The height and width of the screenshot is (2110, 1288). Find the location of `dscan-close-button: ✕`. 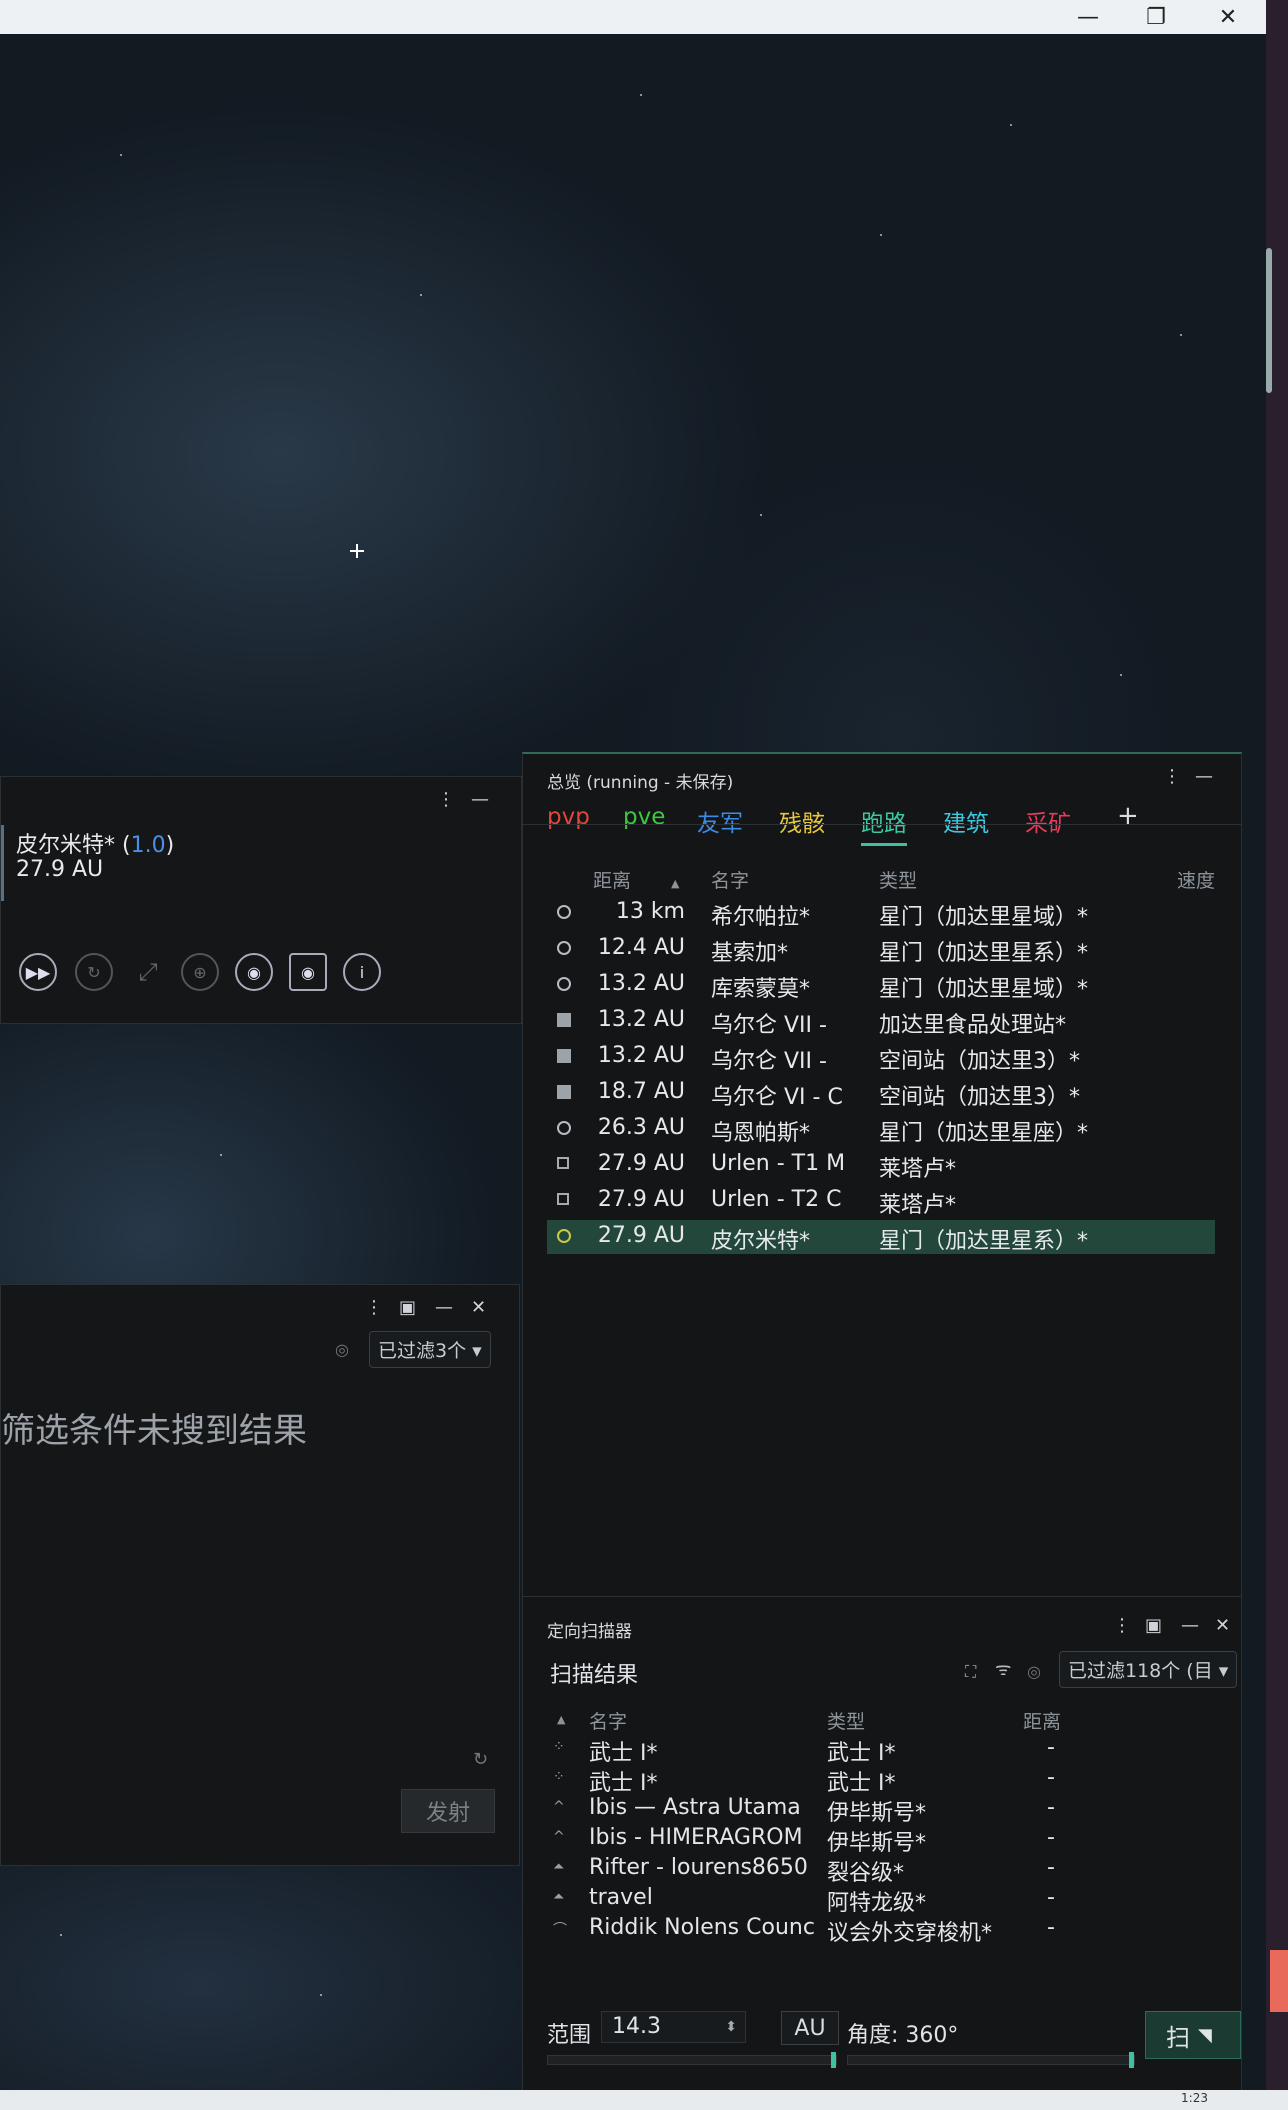

dscan-close-button: ✕ is located at coordinates (1222, 1626).